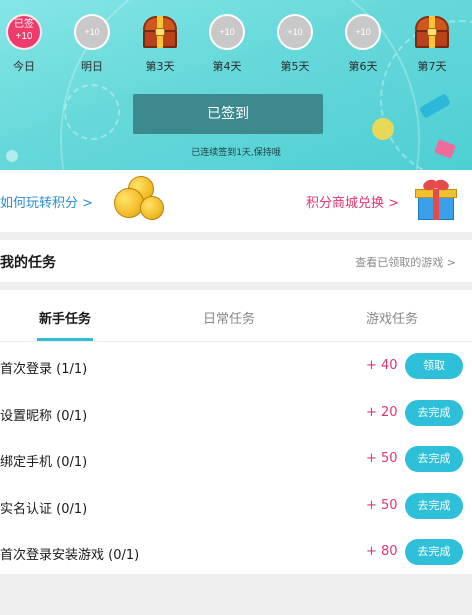  Describe the element at coordinates (46, 201) in the screenshot. I see `how-to-earn-points-link: 如何玩转积分 >` at that location.